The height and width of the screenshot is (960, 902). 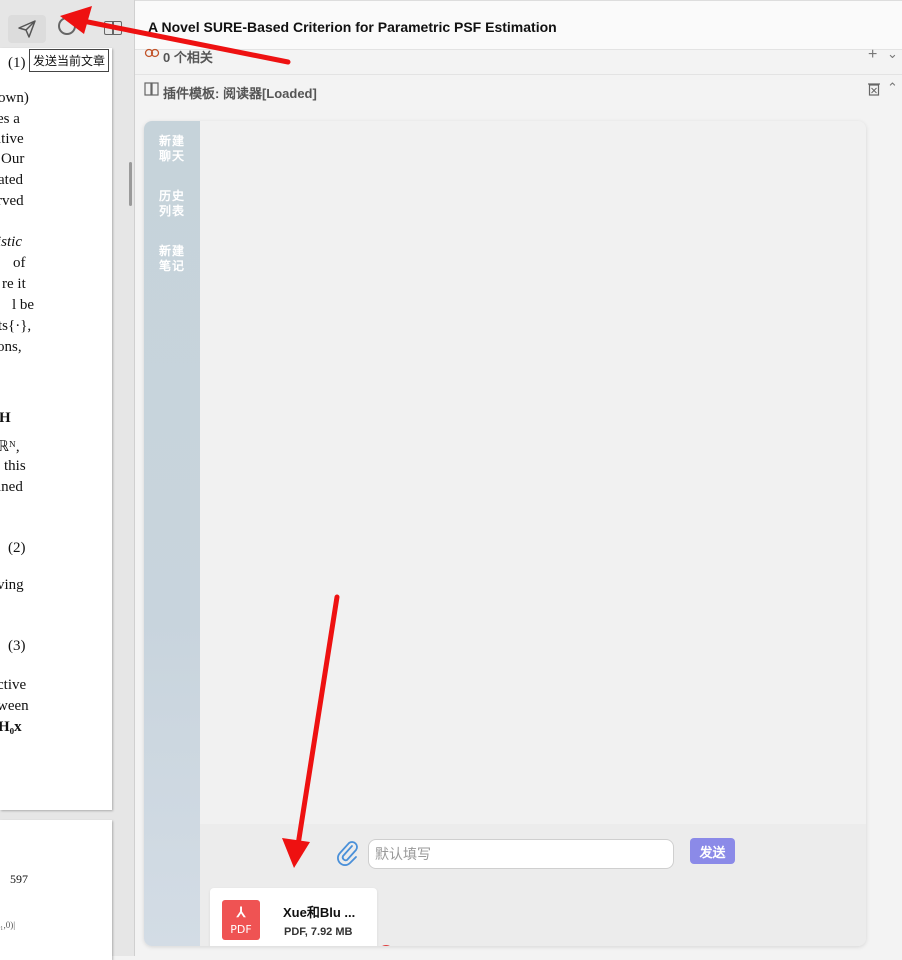 I want to click on pdf-file-icon: ⅄ PDF, so click(x=241, y=920).